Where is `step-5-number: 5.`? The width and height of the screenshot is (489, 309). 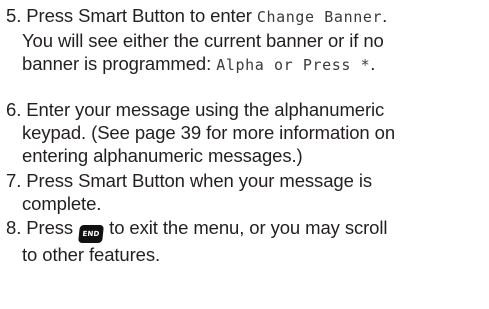
step-5-number: 5. is located at coordinates (14, 15).